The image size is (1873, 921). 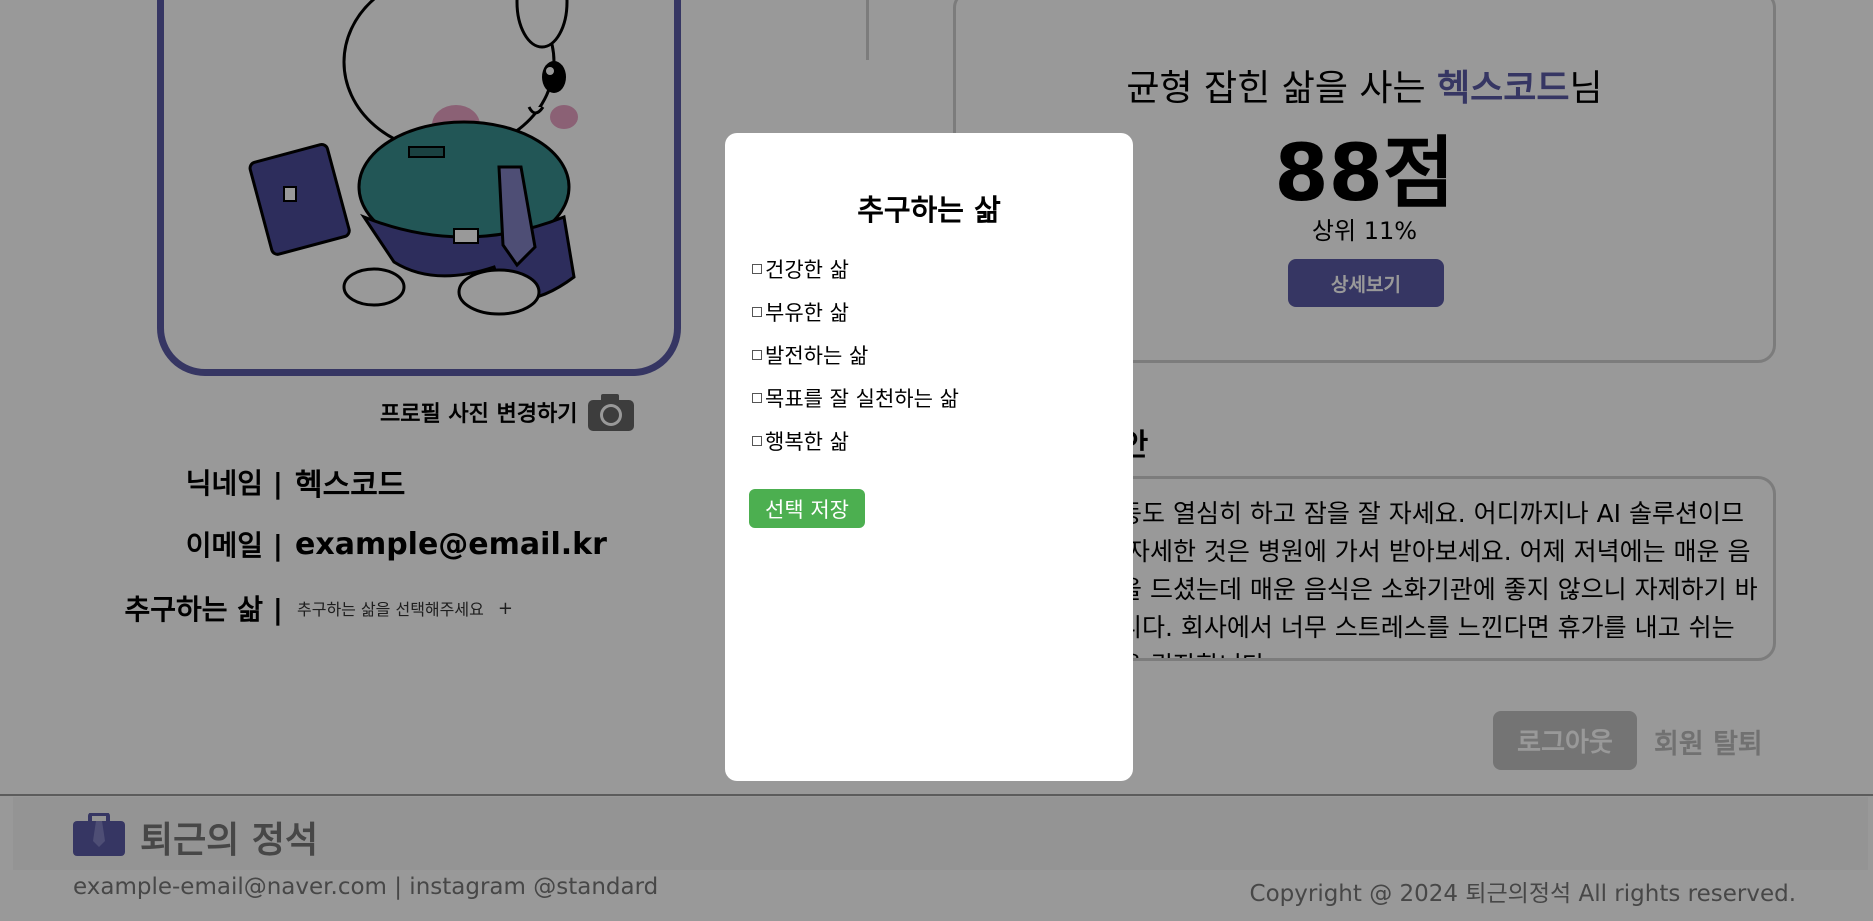 I want to click on option-growing-life: 발전하는 삶, so click(x=855, y=354).